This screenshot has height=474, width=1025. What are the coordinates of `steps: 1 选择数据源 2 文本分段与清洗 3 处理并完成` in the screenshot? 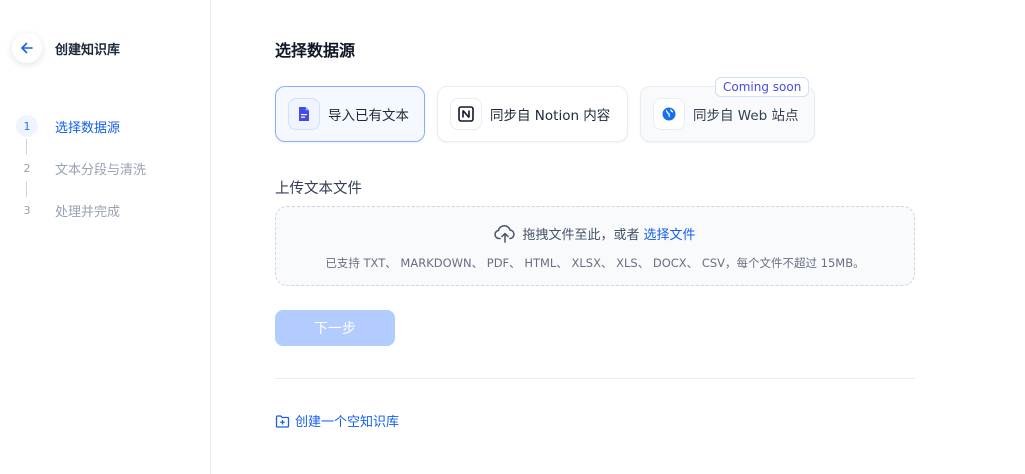 It's located at (81, 178).